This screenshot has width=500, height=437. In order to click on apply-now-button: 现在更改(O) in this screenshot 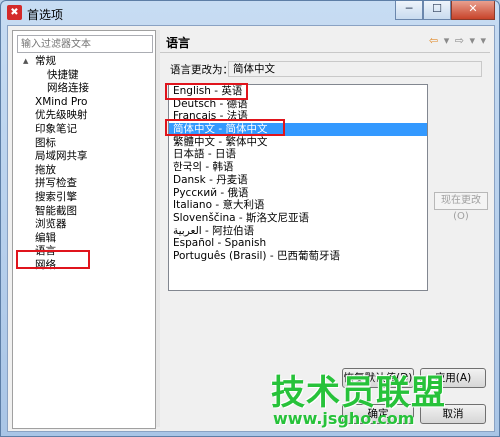, I will do `click(461, 207)`.